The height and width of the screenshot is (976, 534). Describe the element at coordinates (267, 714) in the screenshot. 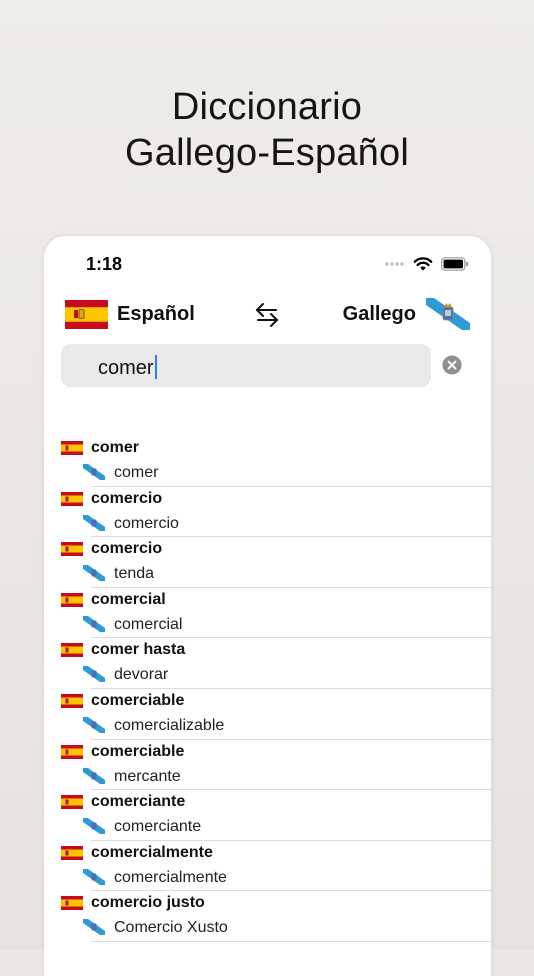

I see `result-row: comerciable comercializable` at that location.